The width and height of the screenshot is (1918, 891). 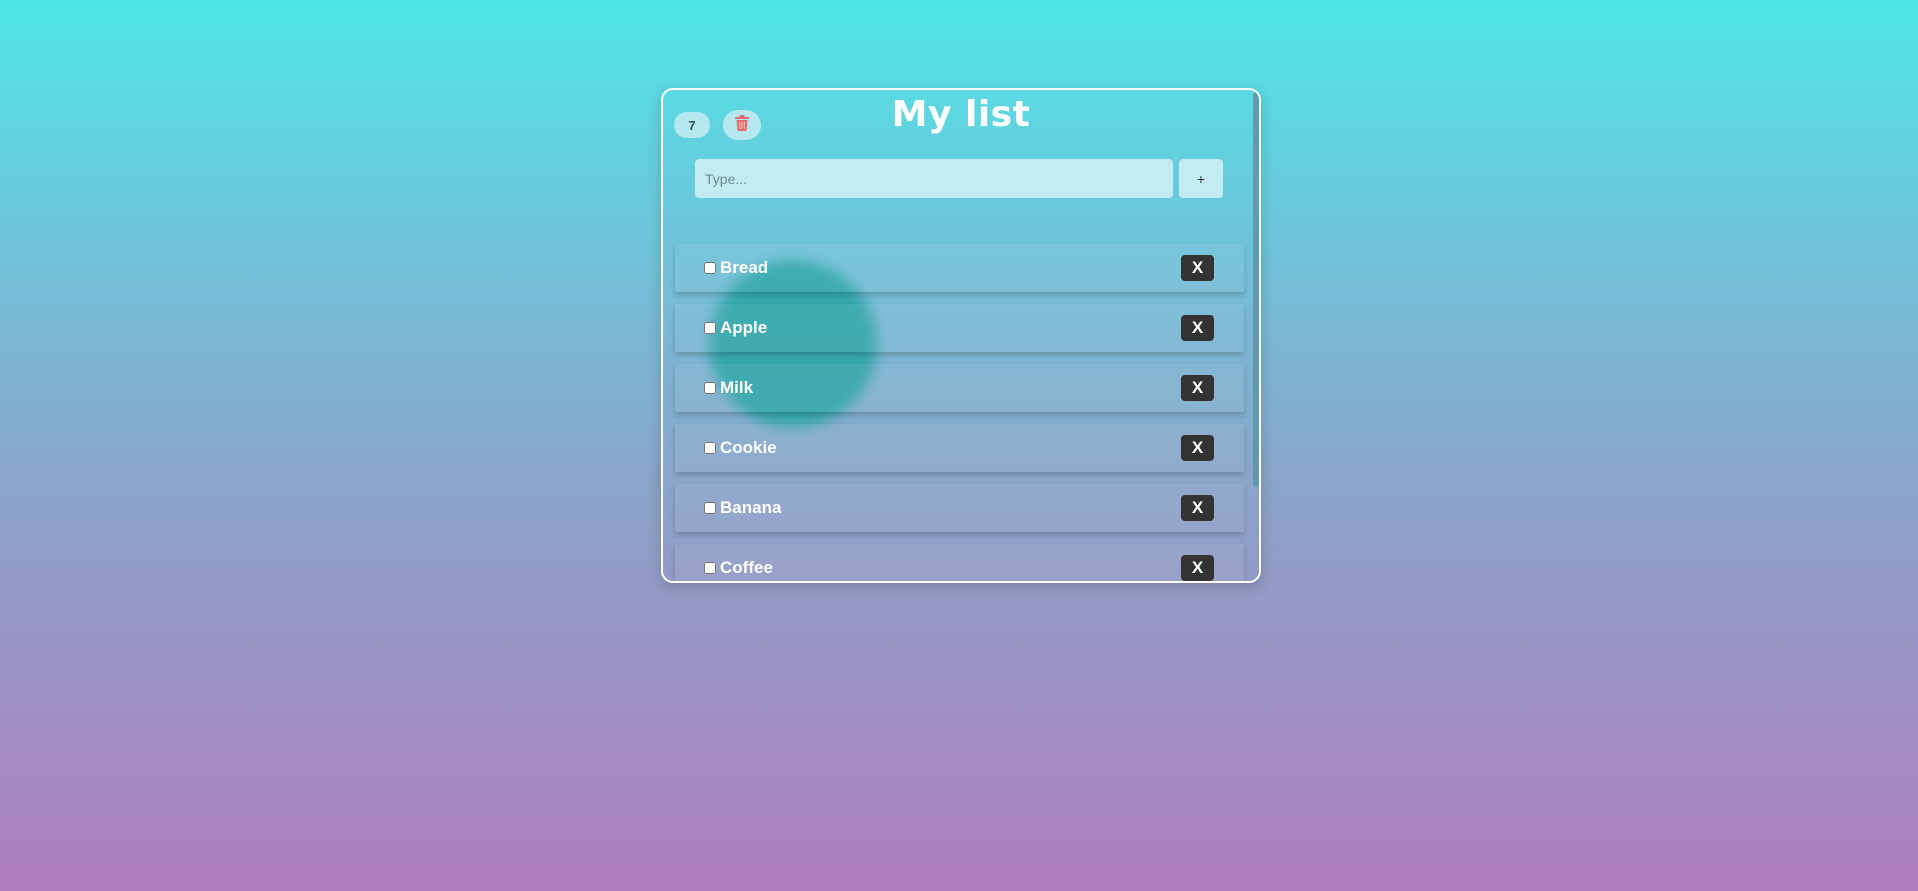 I want to click on page-title: My list, so click(x=961, y=114).